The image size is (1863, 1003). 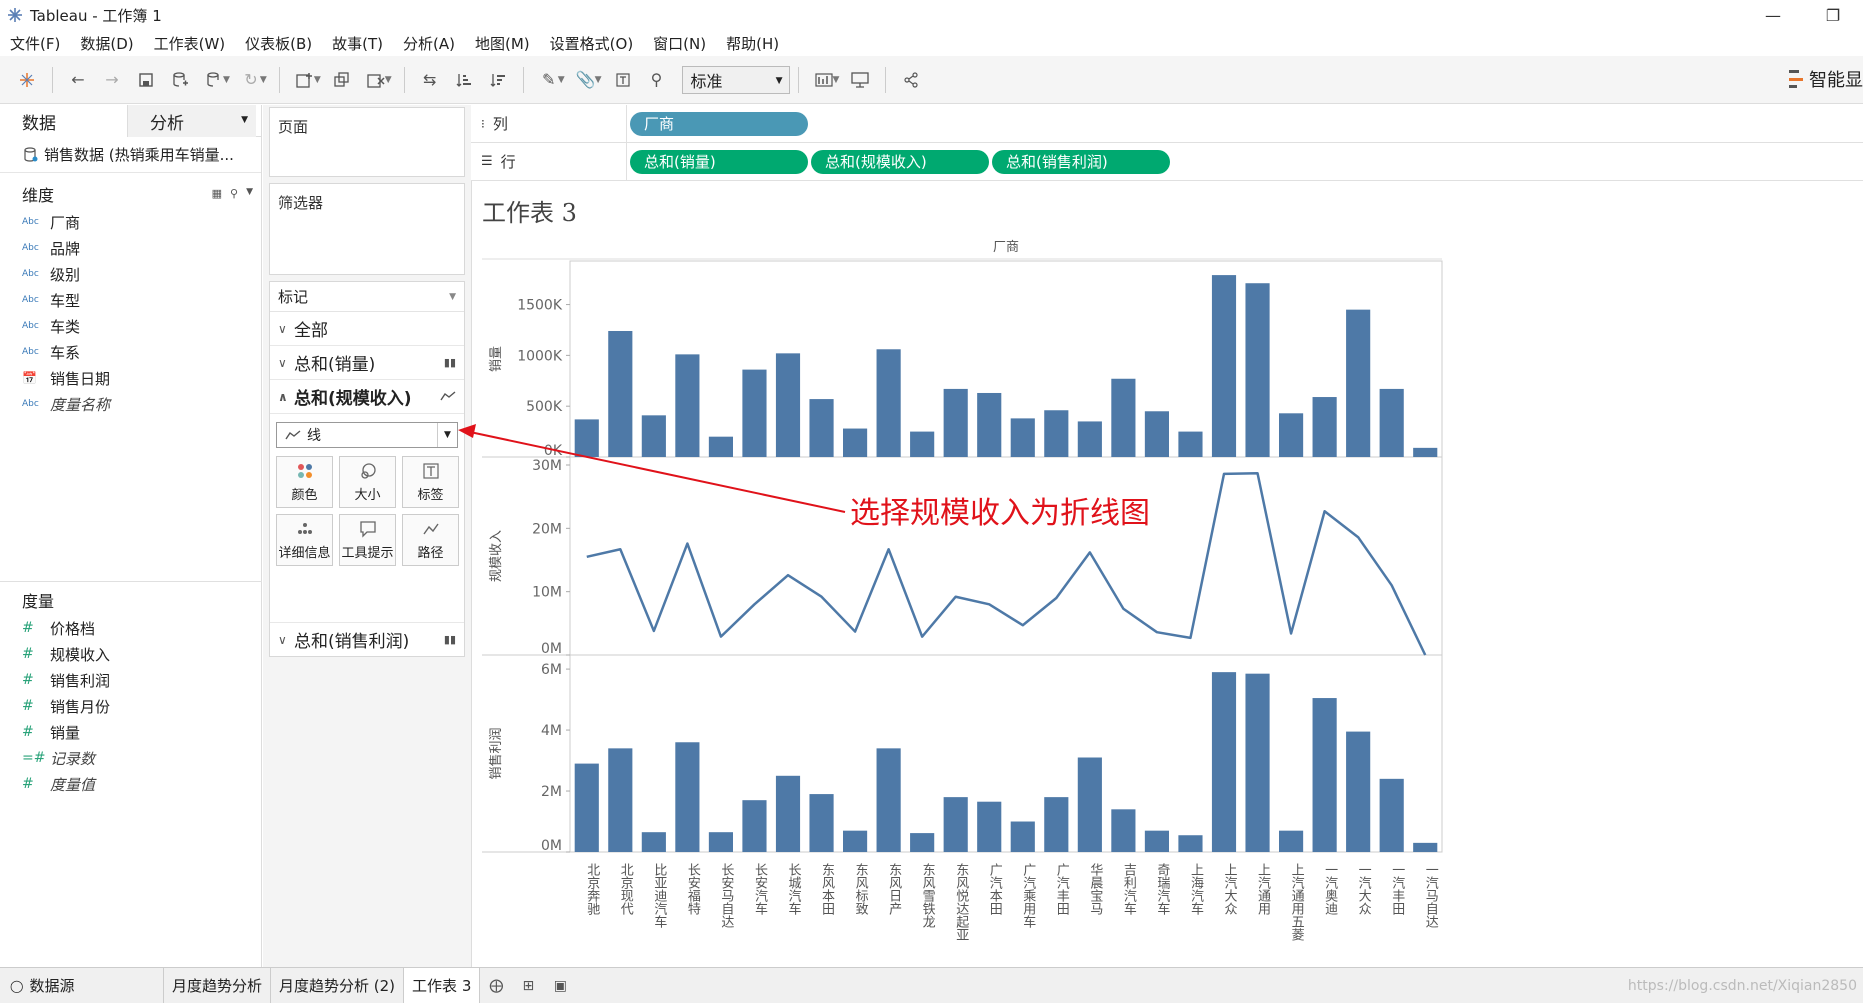 I want to click on tableau-home-icon, so click(x=27, y=80).